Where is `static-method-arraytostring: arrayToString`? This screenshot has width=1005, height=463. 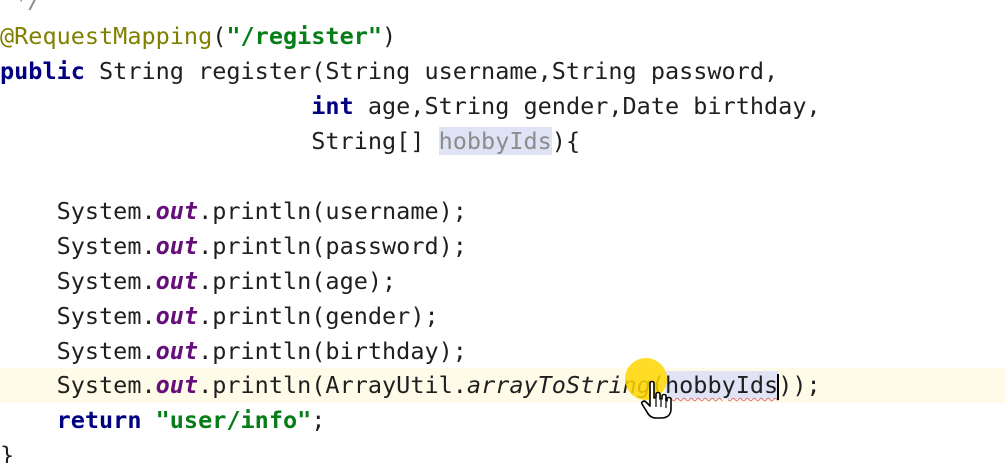
static-method-arraytostring: arrayToString is located at coordinates (559, 385).